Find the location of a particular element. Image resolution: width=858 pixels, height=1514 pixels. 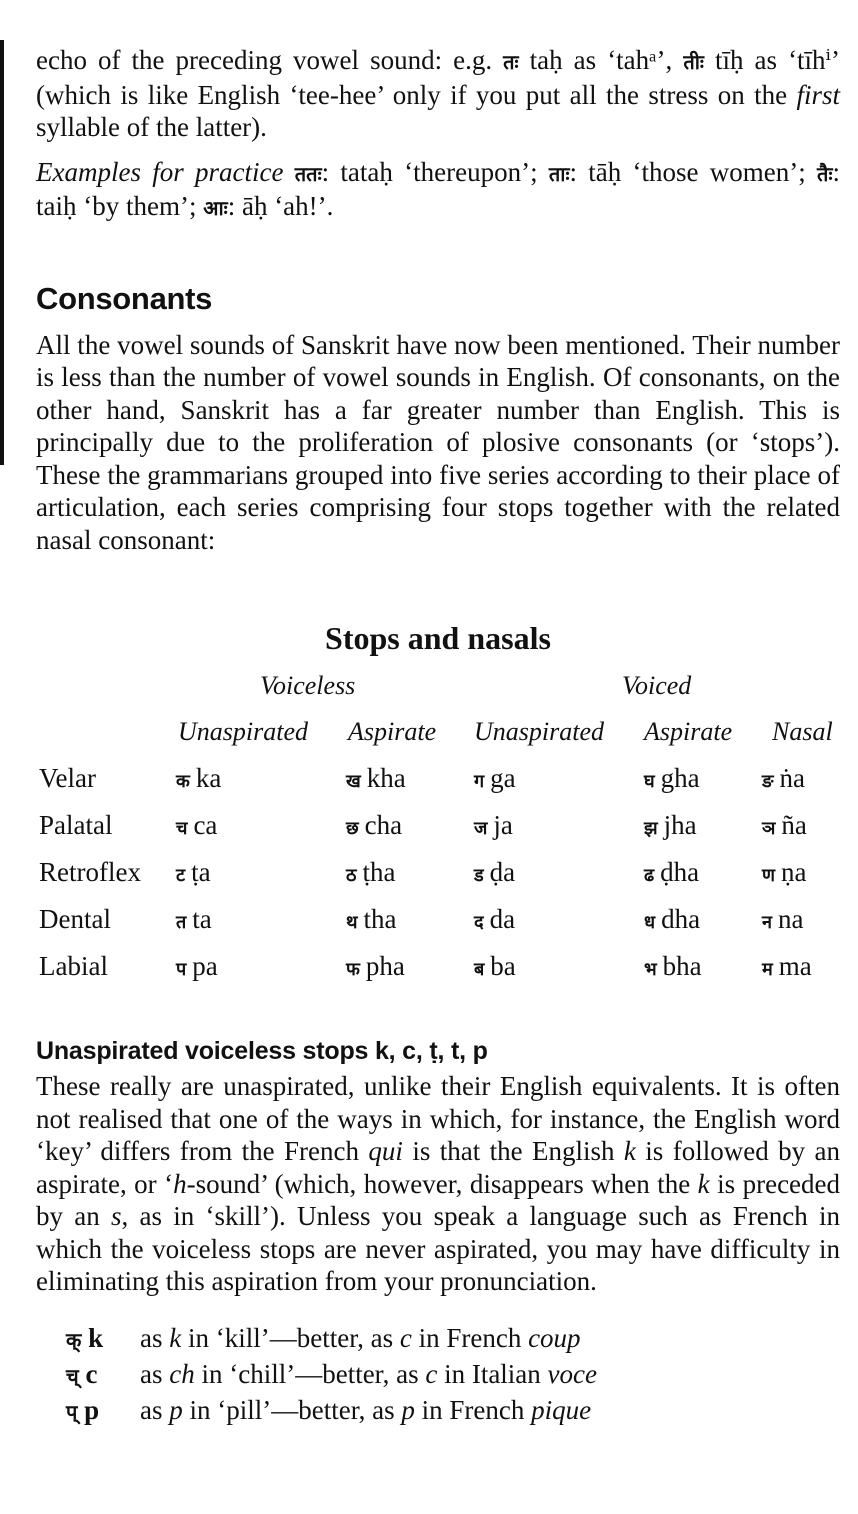

transliteration: ṇa is located at coordinates (794, 872).